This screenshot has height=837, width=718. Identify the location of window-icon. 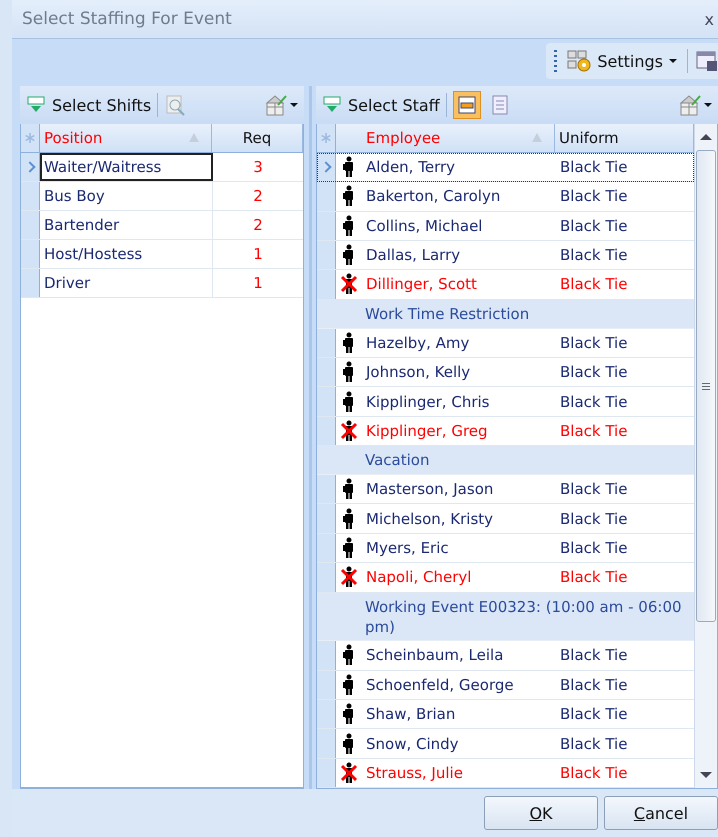
(707, 61).